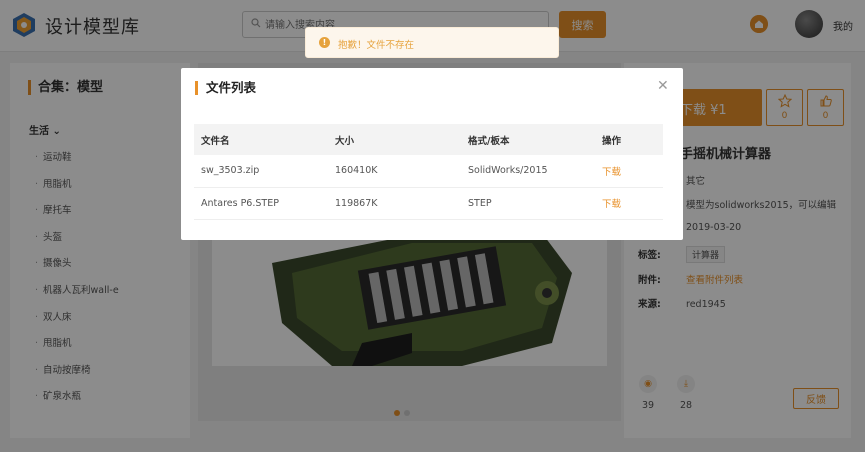 The image size is (865, 452). I want to click on warning-icon: !, so click(324, 42).